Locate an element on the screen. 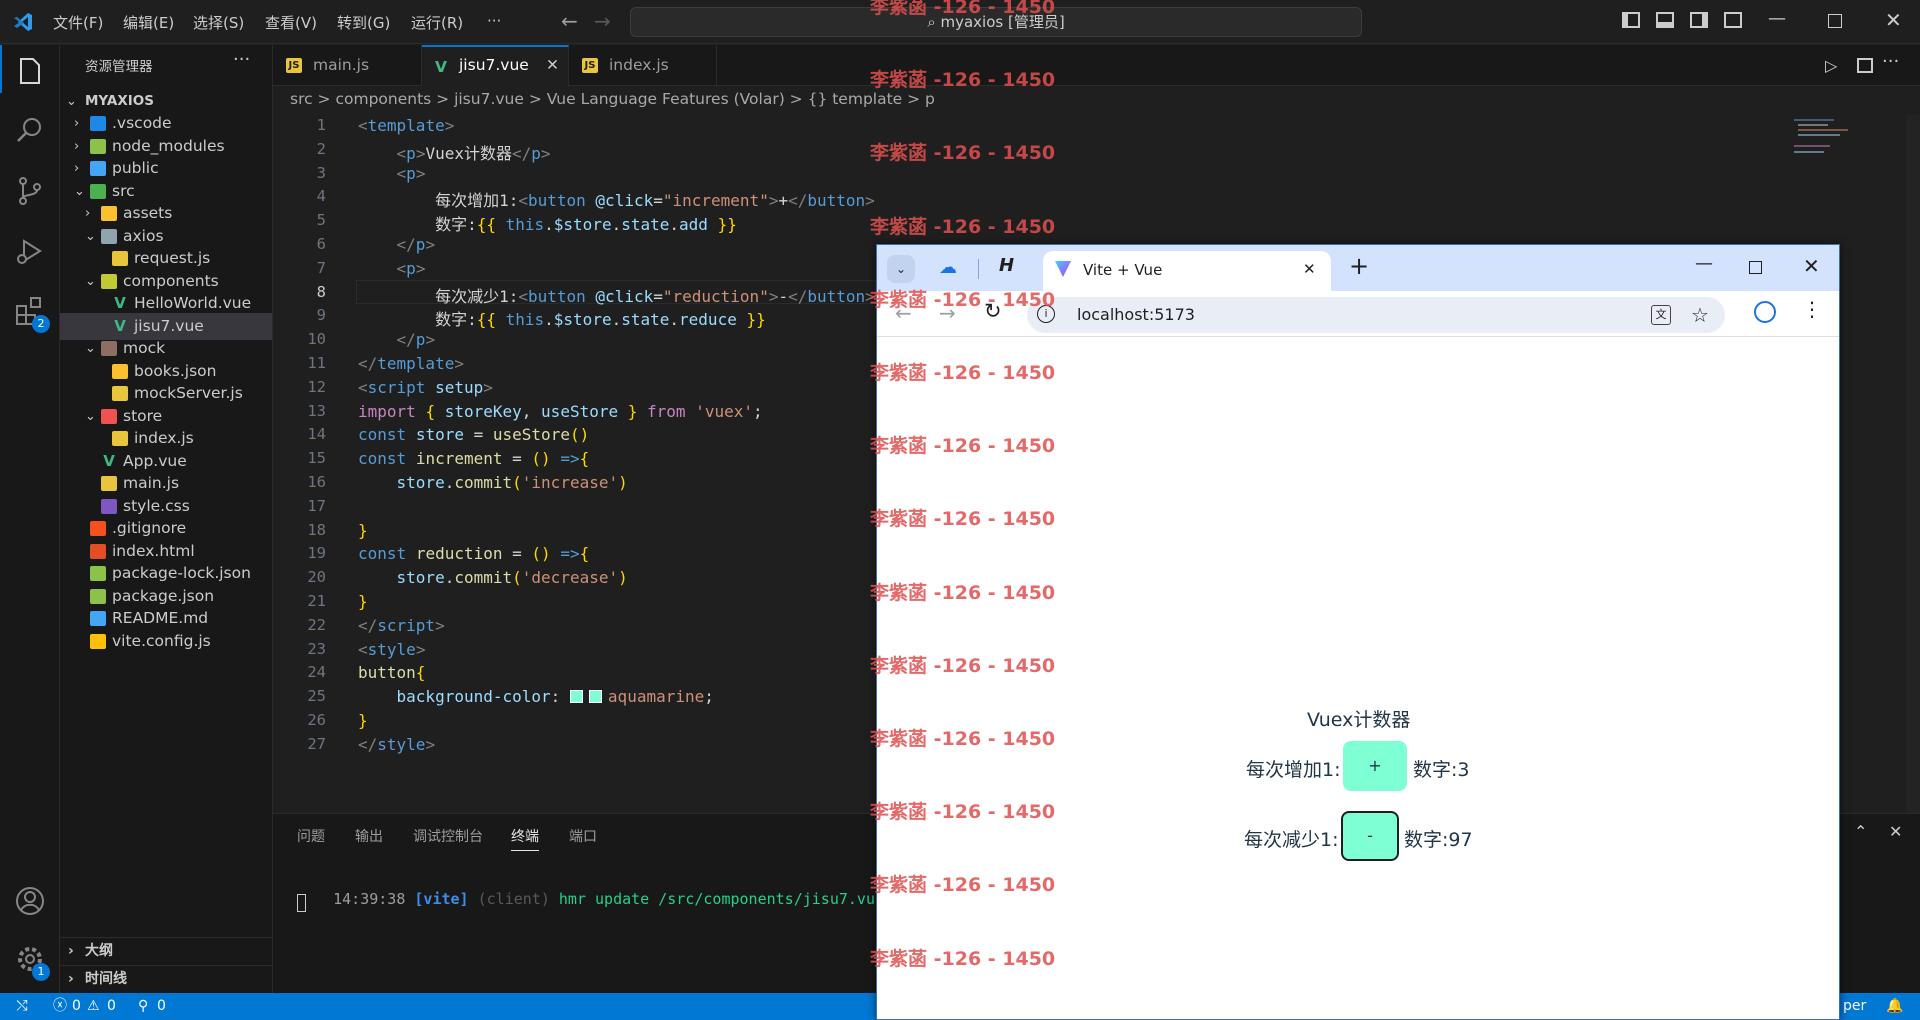 The width and height of the screenshot is (1920, 1020). split-editor-icon is located at coordinates (1865, 65).